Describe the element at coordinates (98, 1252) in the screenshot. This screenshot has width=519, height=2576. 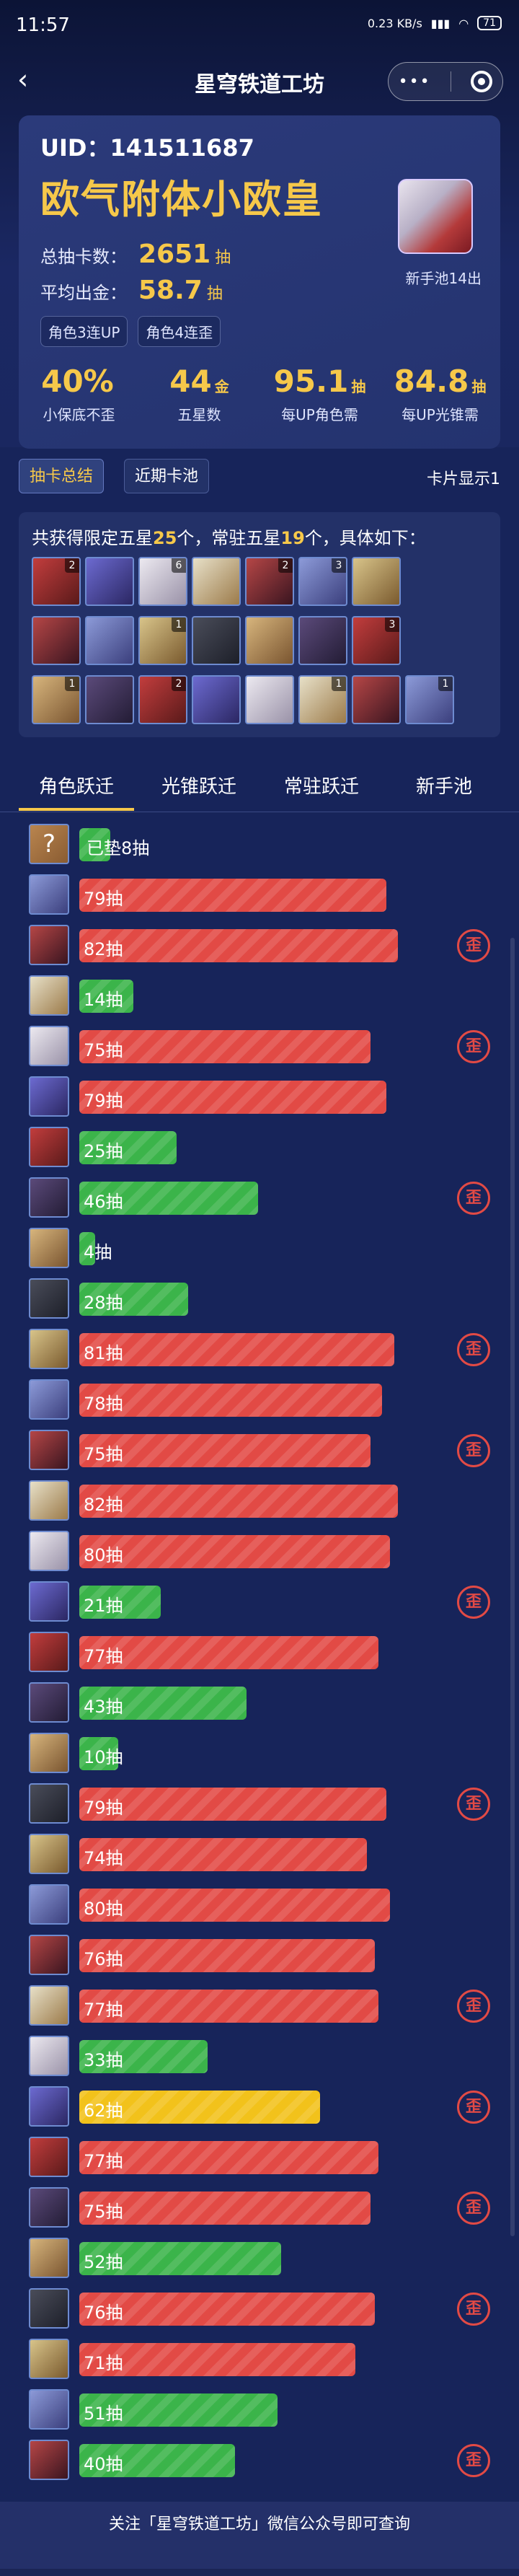
I see `pull-count-label: 4抽` at that location.